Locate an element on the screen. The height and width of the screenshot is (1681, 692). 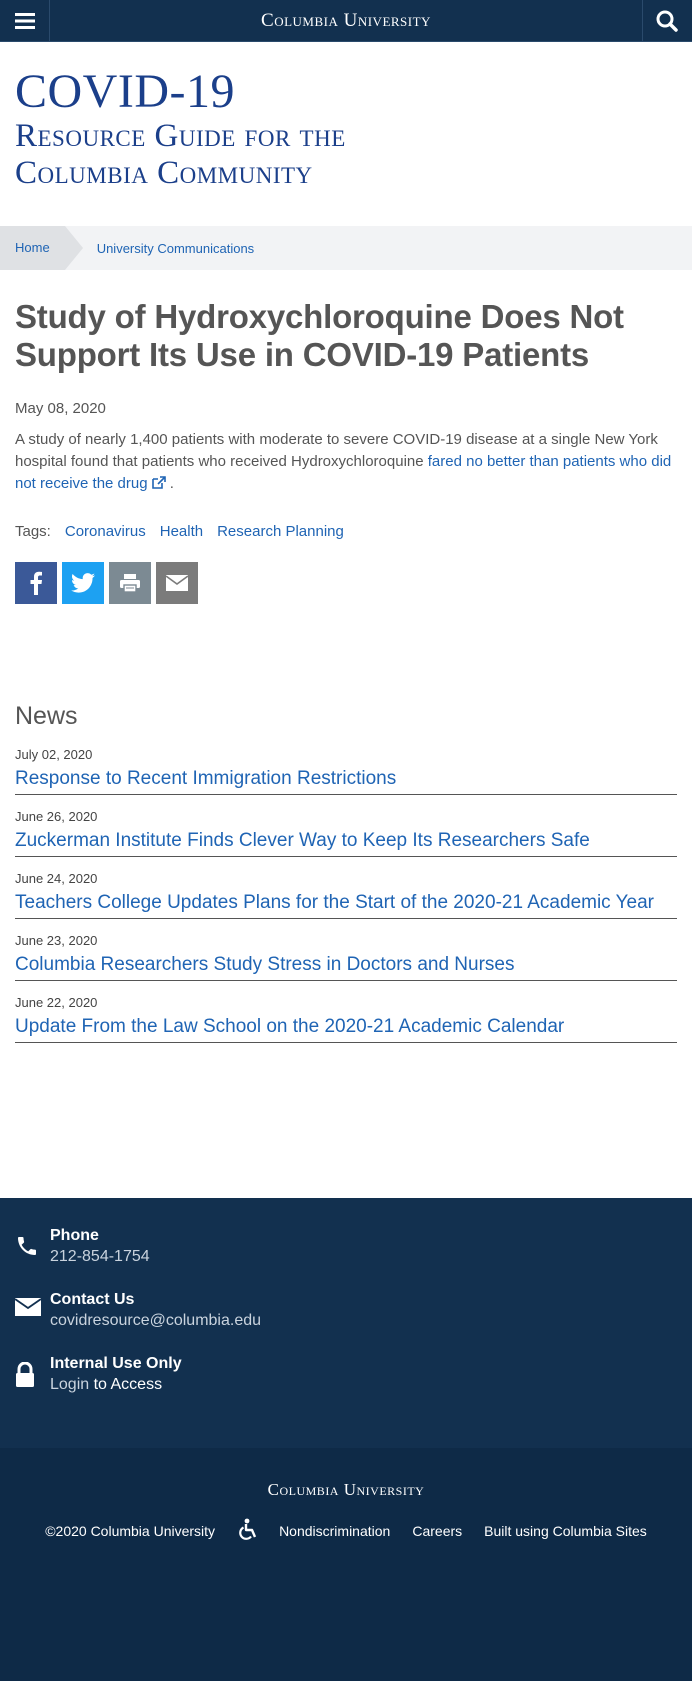
login-line: Login to Access is located at coordinates (116, 1385).